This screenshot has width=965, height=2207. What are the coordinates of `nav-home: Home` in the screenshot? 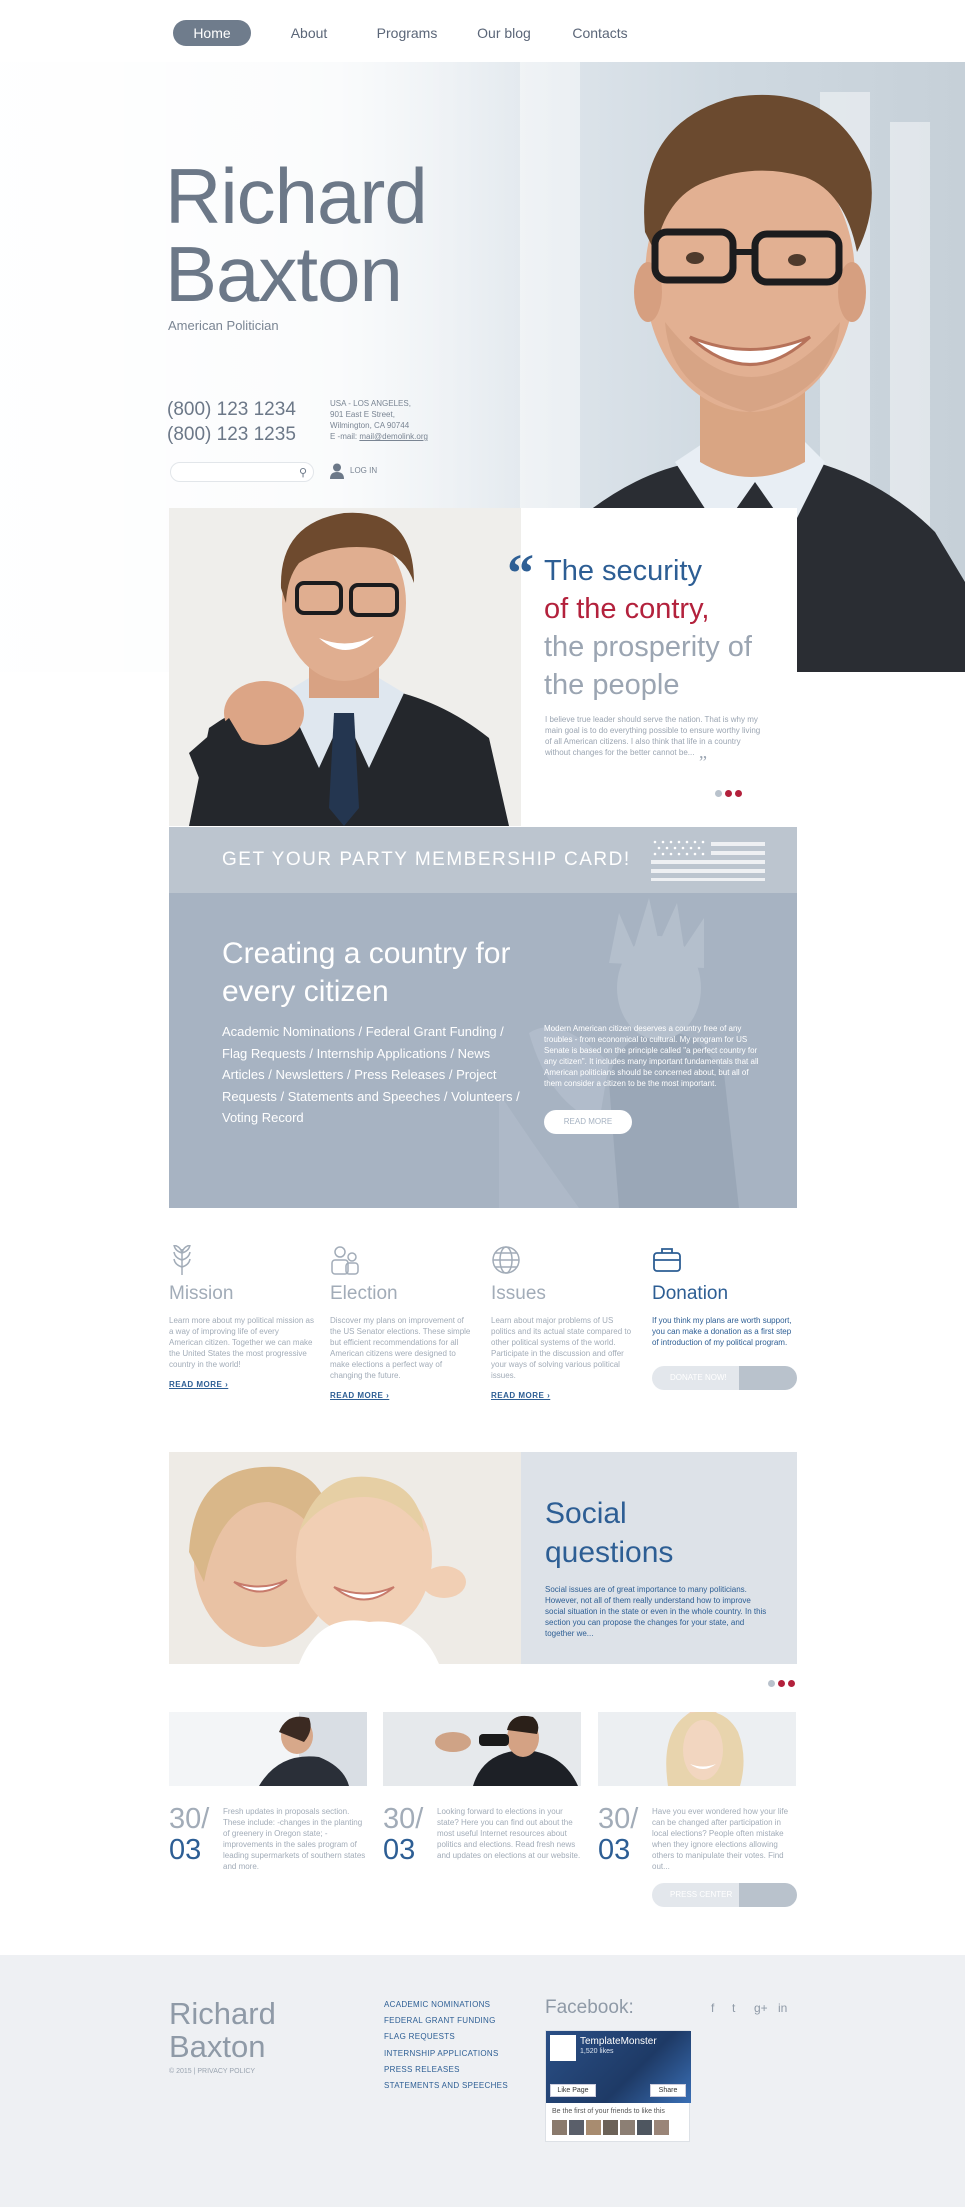 It's located at (212, 33).